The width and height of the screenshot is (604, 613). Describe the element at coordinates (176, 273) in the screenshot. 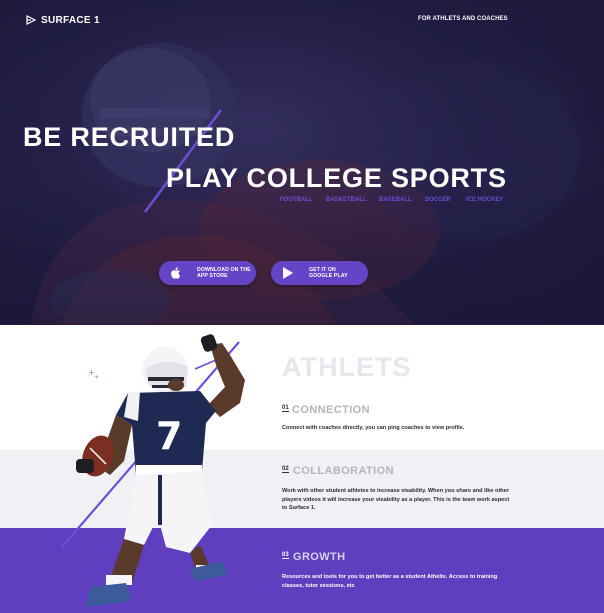

I see `apple-icon` at that location.